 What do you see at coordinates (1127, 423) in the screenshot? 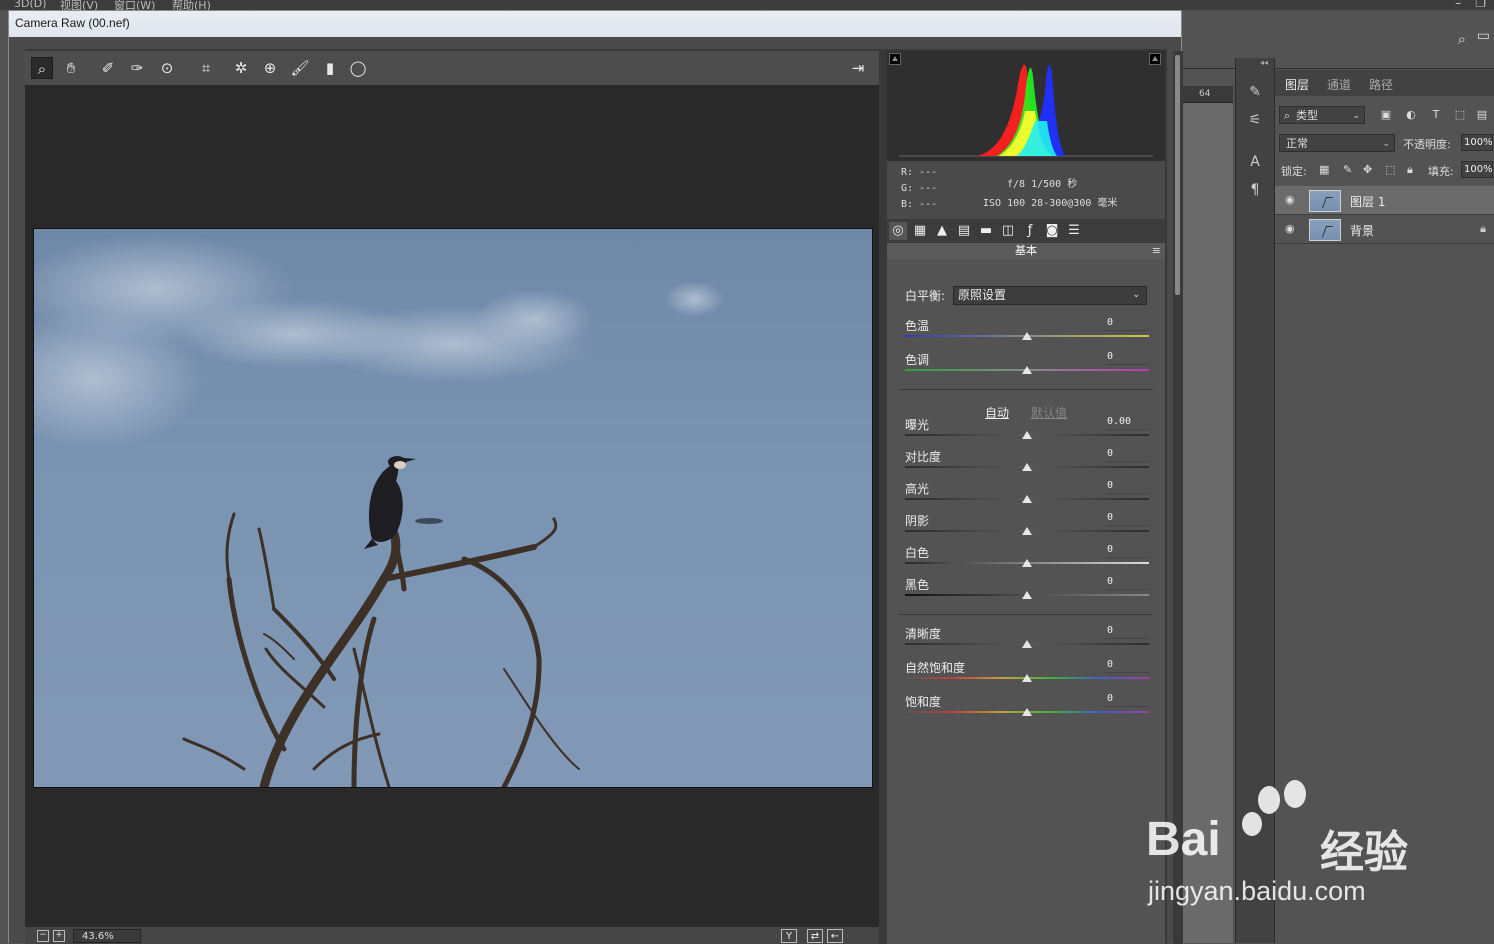
I see `slider-value: 0.00` at bounding box center [1127, 423].